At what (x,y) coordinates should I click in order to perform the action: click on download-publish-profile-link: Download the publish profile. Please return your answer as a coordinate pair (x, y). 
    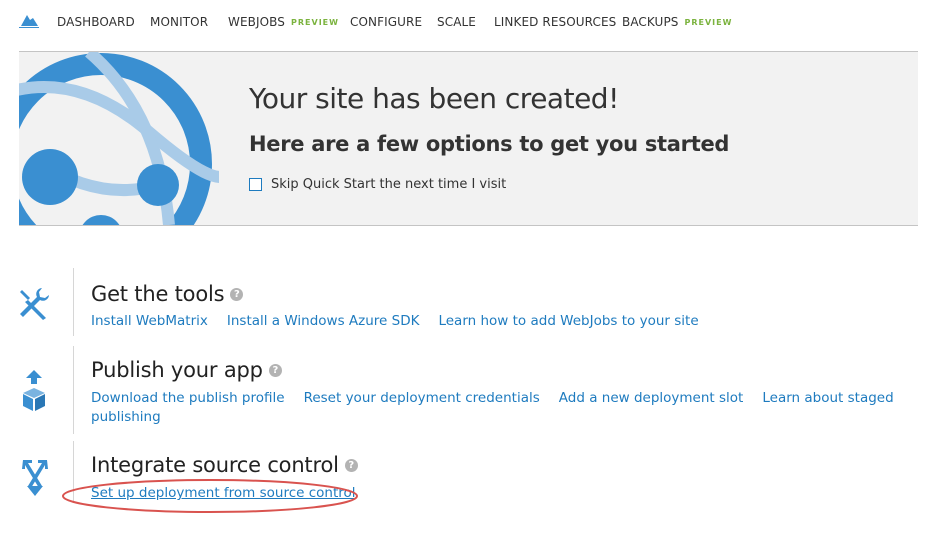
    Looking at the image, I should click on (188, 398).